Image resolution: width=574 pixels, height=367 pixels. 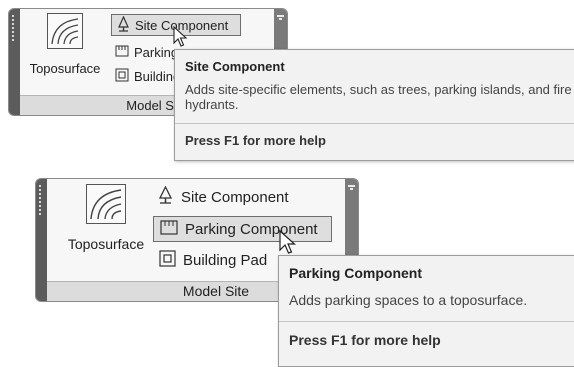 What do you see at coordinates (216, 291) in the screenshot?
I see `panel-title-label: Model Site` at bounding box center [216, 291].